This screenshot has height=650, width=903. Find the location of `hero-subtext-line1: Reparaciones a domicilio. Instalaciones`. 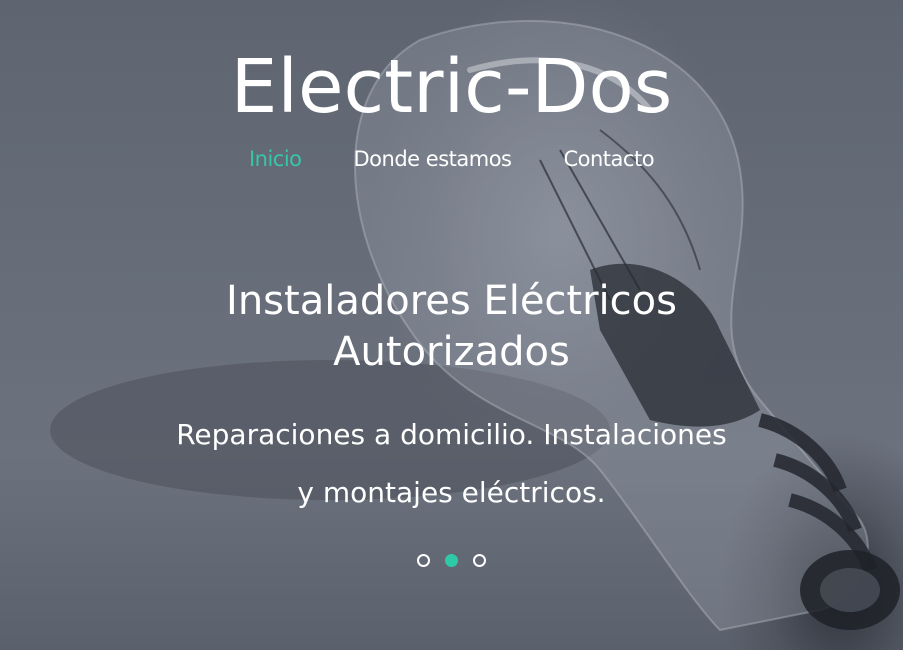

hero-subtext-line1: Reparaciones a domicilio. Instalaciones is located at coordinates (451, 434).